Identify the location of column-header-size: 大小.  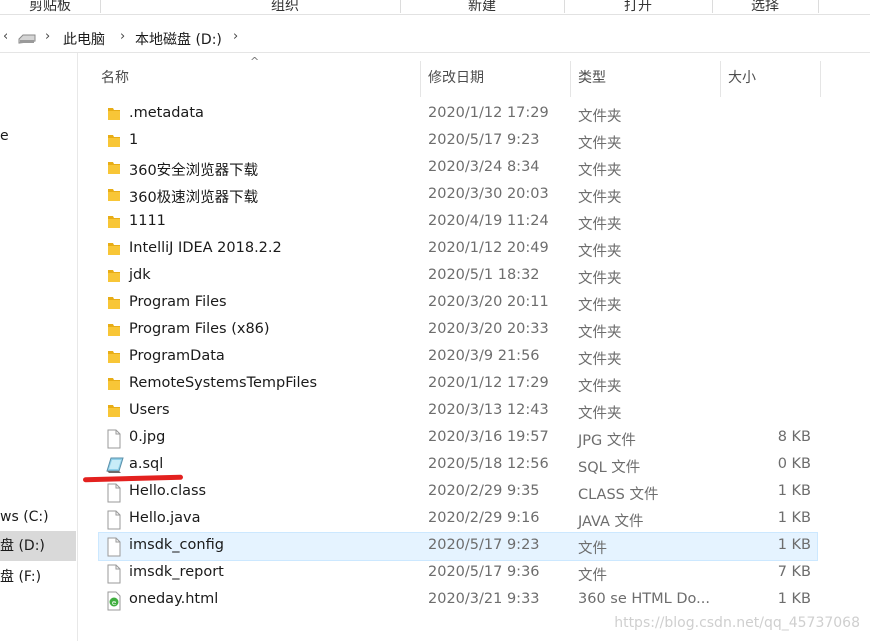
(742, 77).